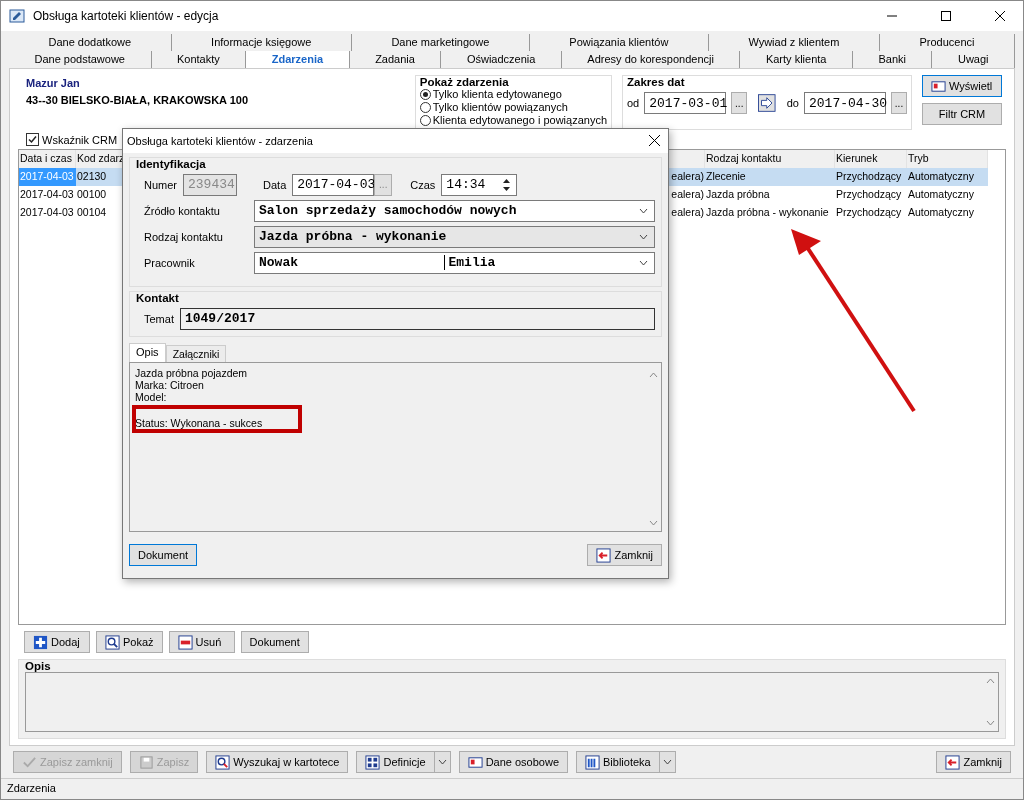 The height and width of the screenshot is (800, 1024). I want to click on client-name: Mazur Jan, so click(53, 83).